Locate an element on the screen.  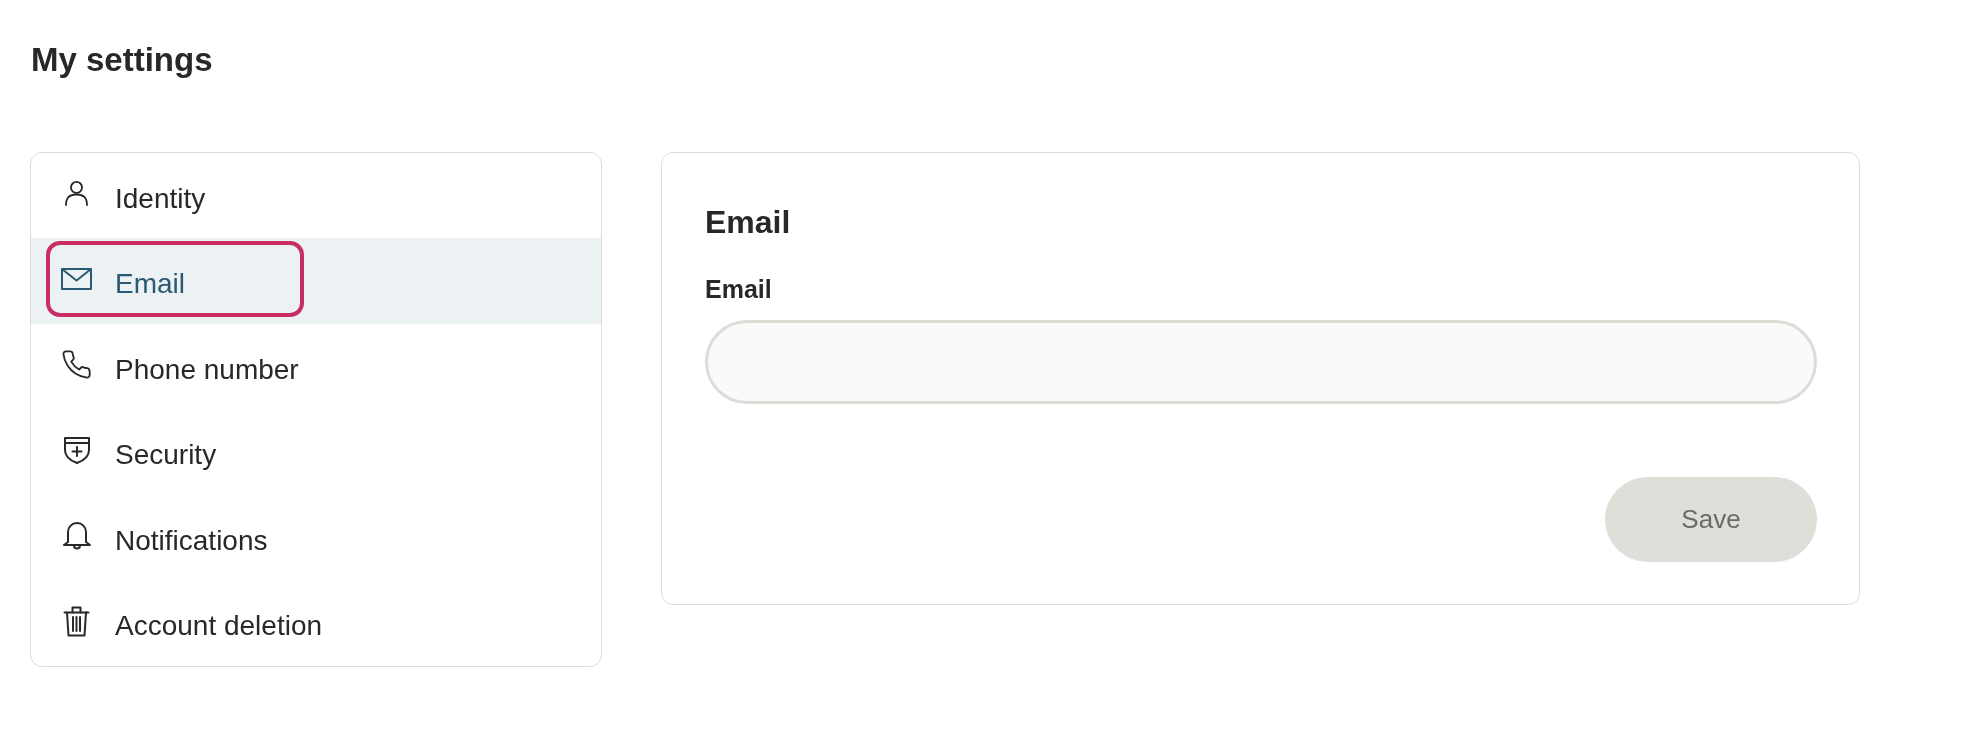
sidebar-item: Identity is located at coordinates (316, 195).